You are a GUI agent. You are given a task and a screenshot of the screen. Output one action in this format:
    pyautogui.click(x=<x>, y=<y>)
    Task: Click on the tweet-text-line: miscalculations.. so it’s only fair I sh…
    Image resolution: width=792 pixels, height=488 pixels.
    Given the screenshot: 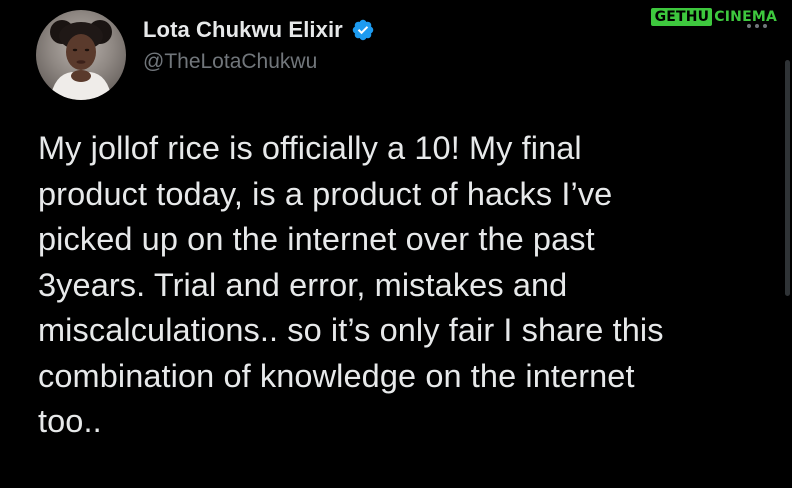 What is the action you would take?
    pyautogui.click(x=351, y=330)
    